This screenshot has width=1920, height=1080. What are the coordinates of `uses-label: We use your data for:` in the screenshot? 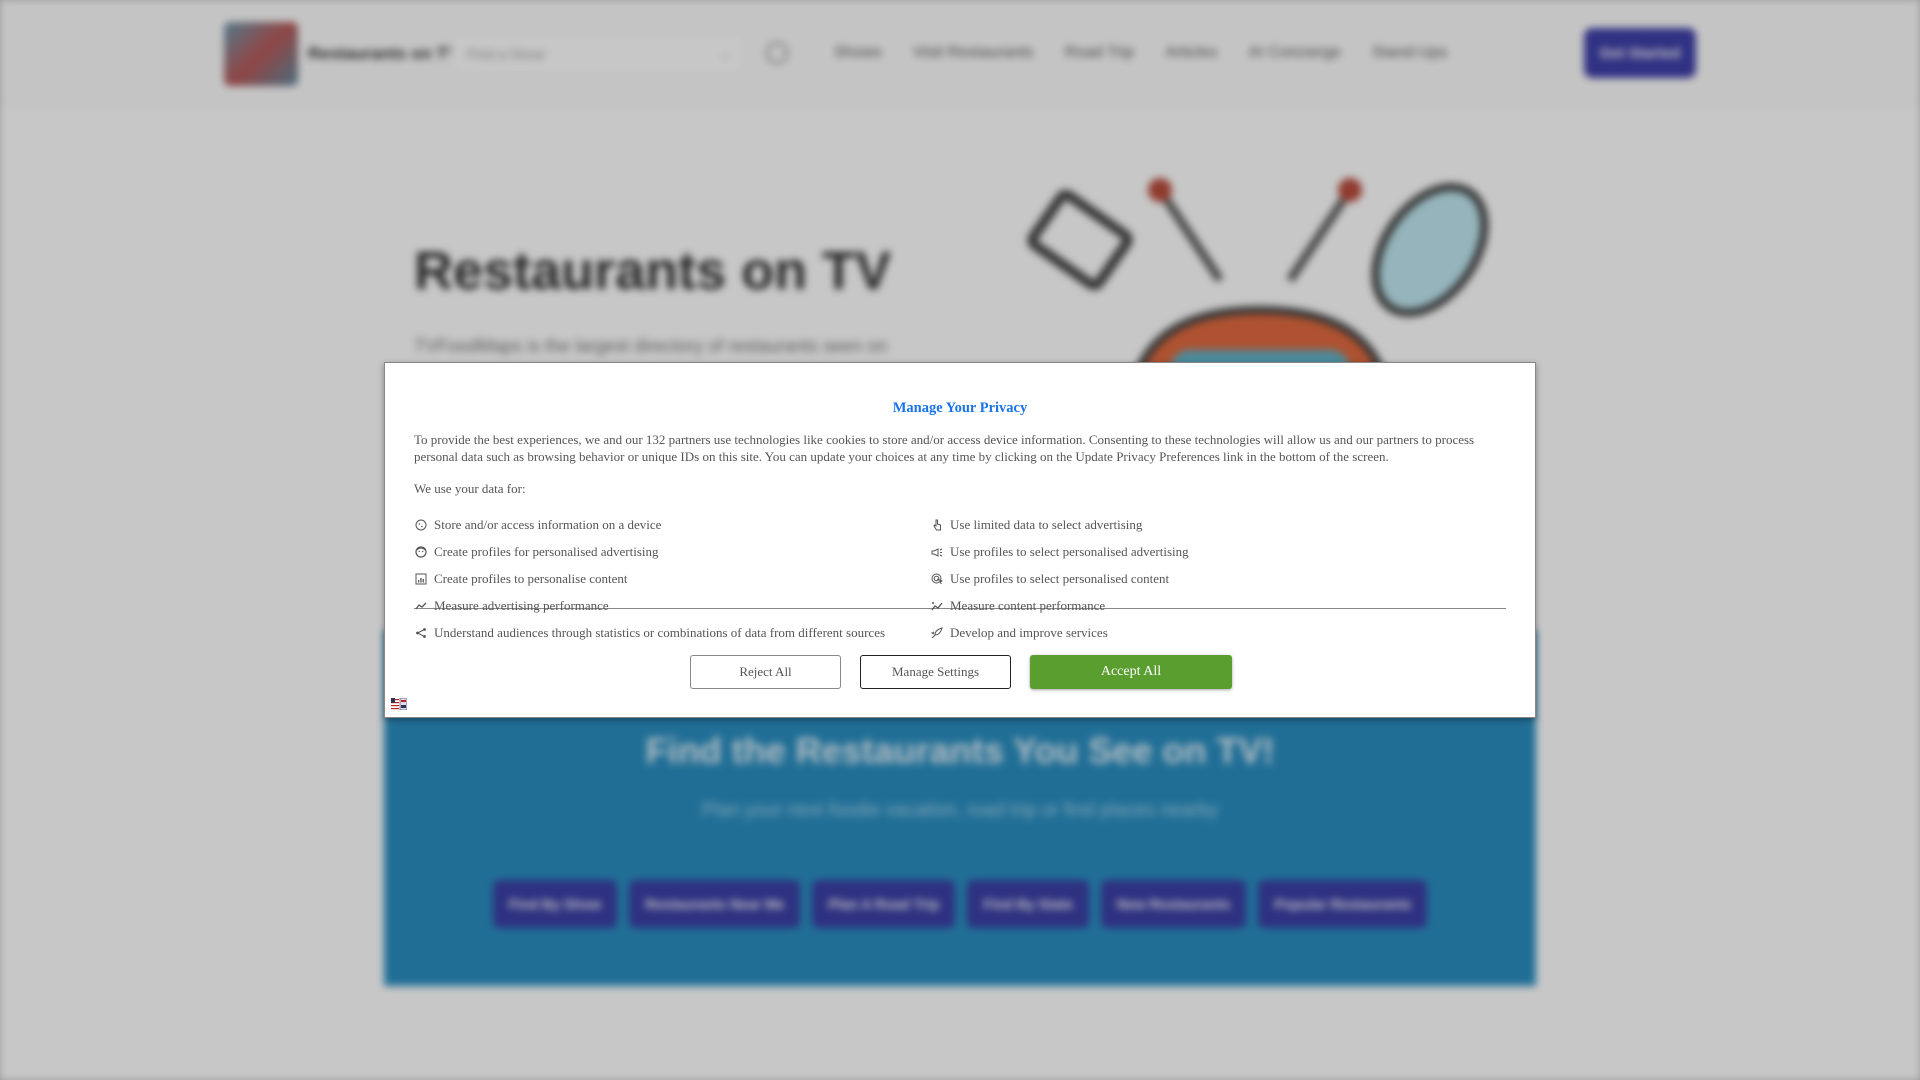 It's located at (470, 488).